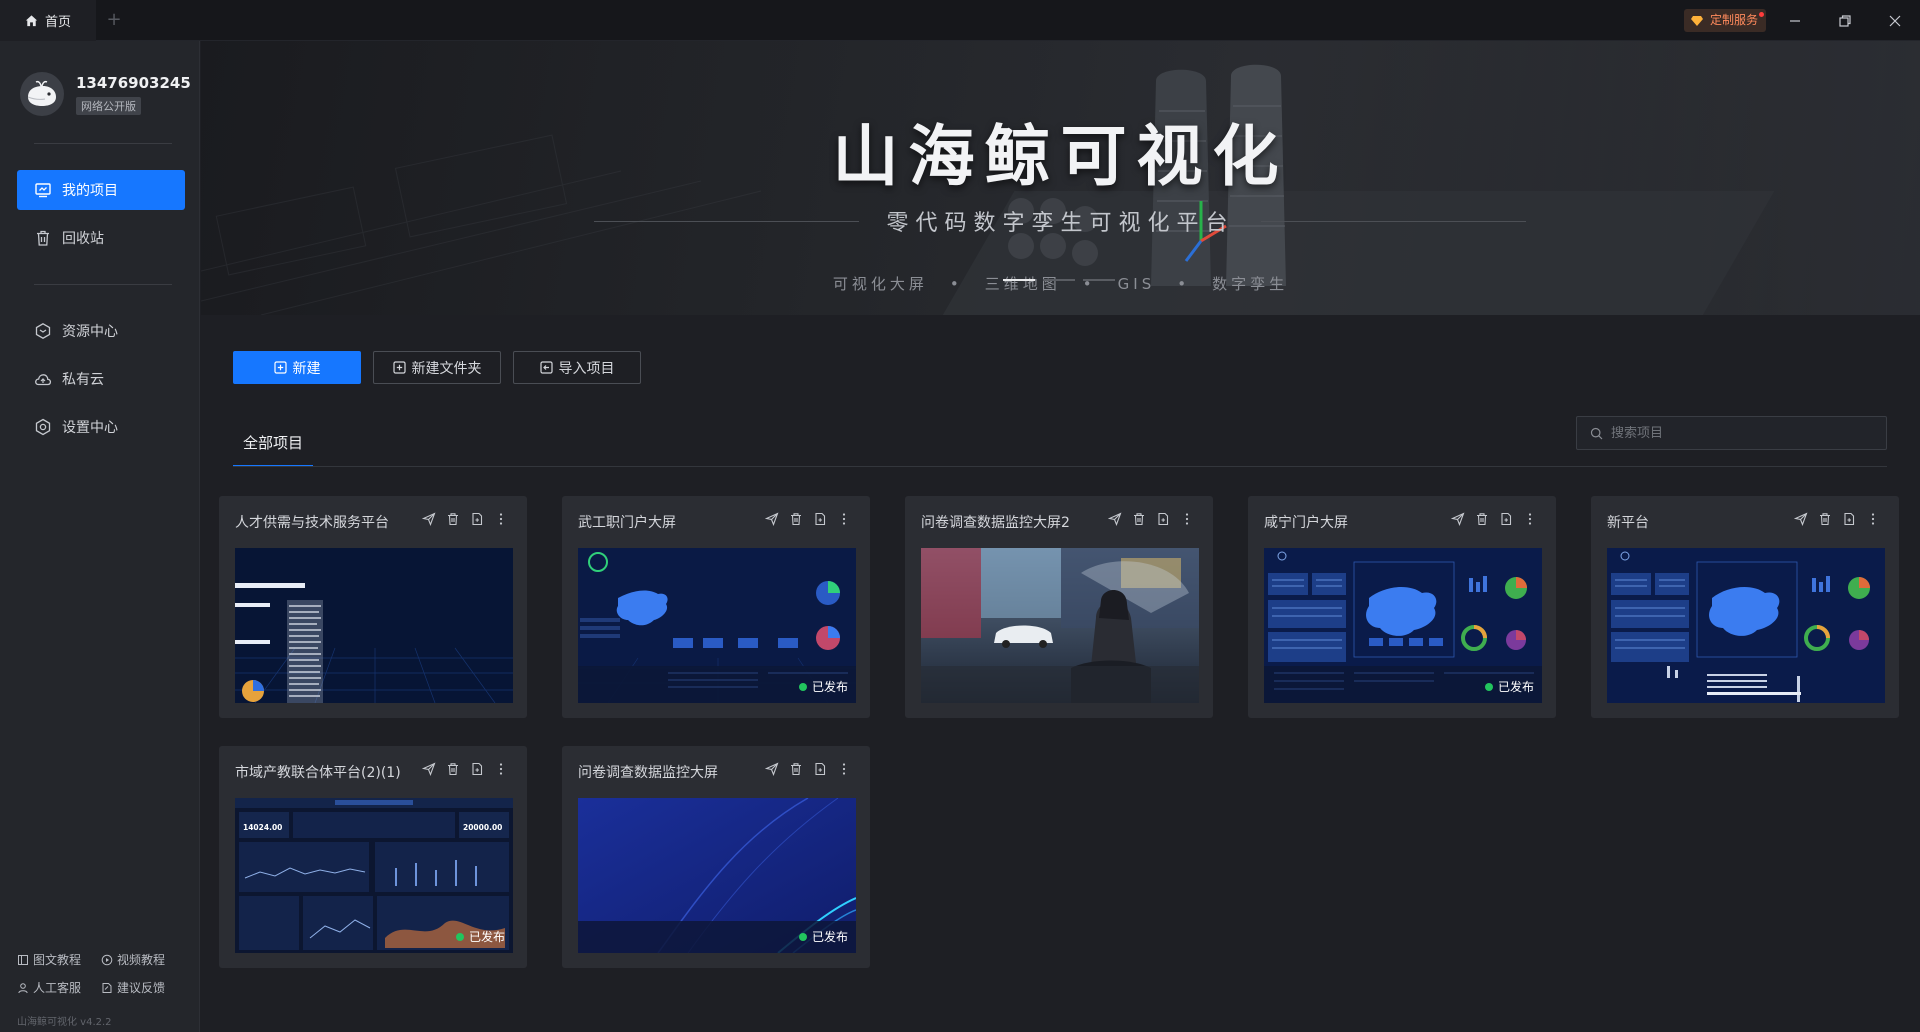 The width and height of the screenshot is (1920, 1032). Describe the element at coordinates (58, 22) in the screenshot. I see `tab-home-label: 首页` at that location.